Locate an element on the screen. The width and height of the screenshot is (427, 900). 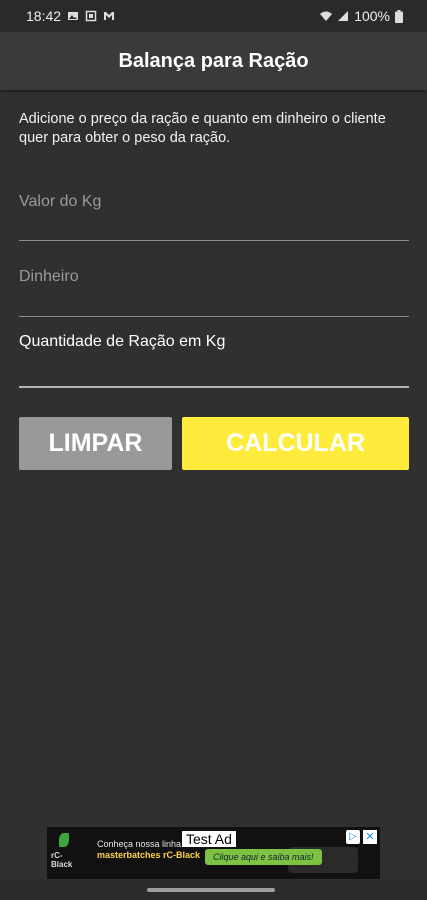
mail-icon is located at coordinates (109, 16).